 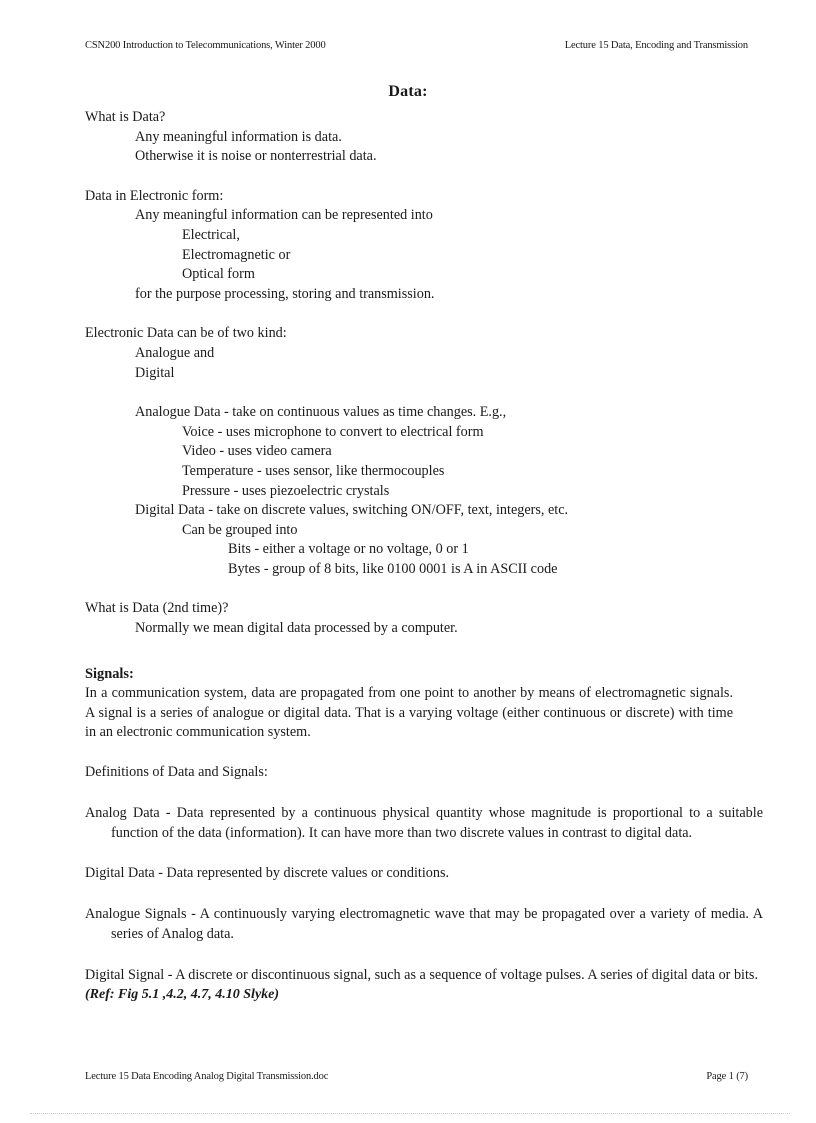 What do you see at coordinates (218, 274) in the screenshot?
I see `electronic-form-item-optical: Optical form` at bounding box center [218, 274].